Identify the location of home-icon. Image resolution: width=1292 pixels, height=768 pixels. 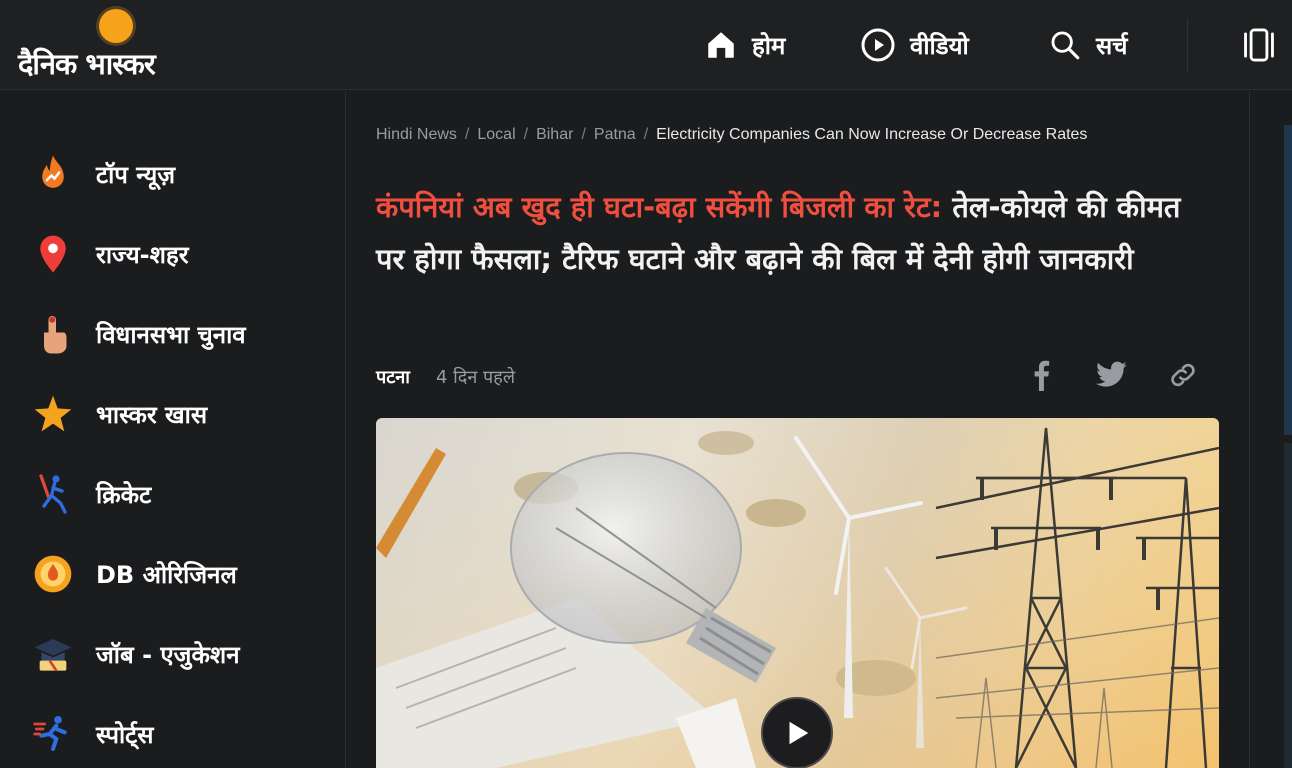
(721, 45).